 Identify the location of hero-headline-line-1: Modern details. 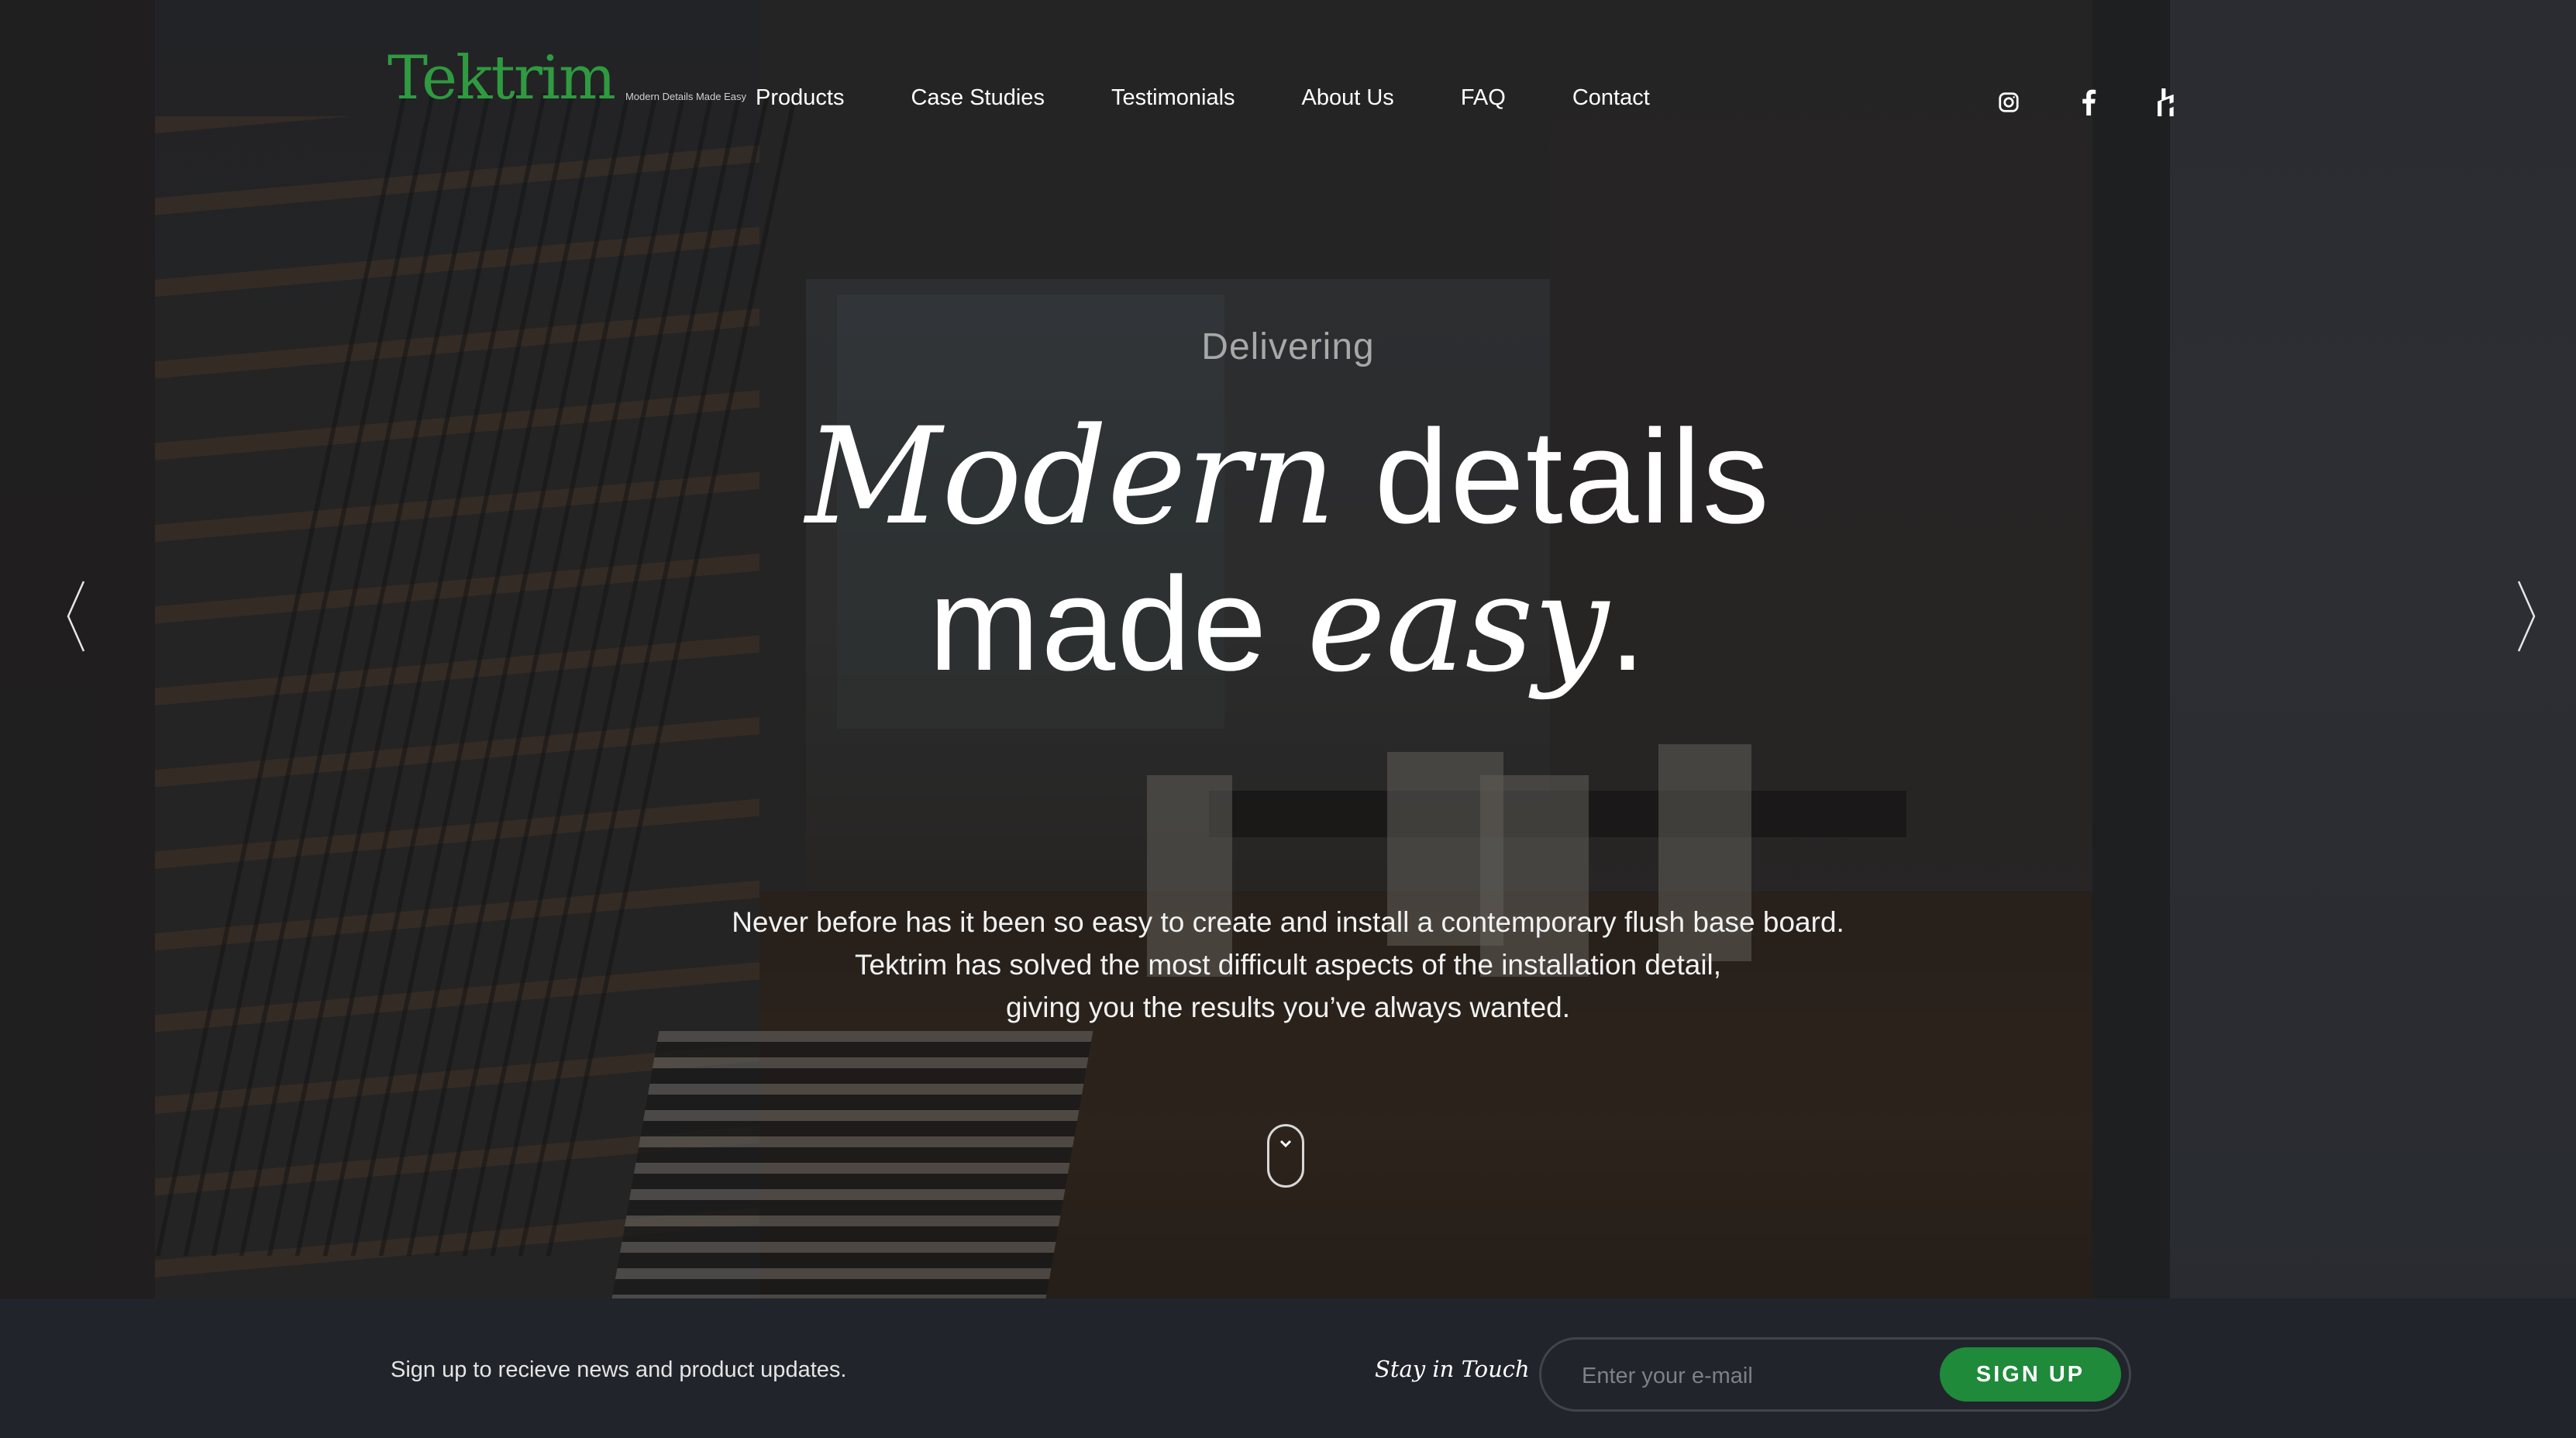
(1288, 476).